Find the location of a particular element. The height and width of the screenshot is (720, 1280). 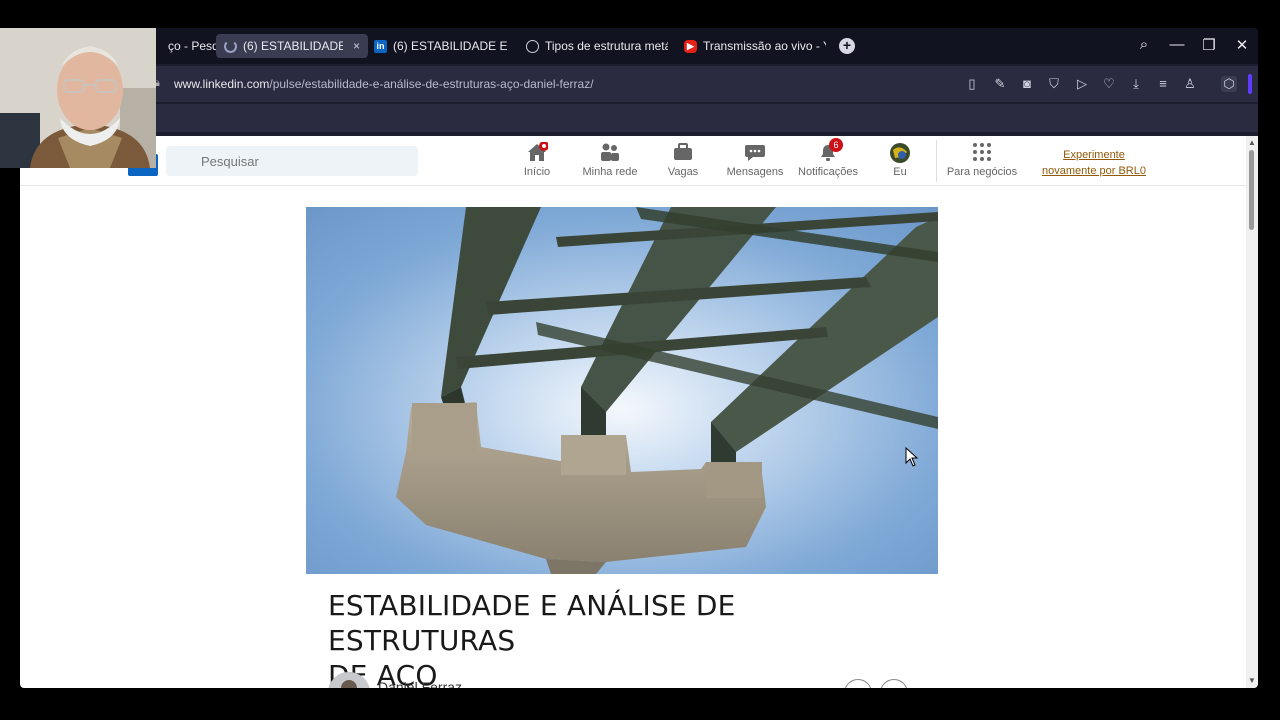

nav-label: Minha rede is located at coordinates (610, 172).